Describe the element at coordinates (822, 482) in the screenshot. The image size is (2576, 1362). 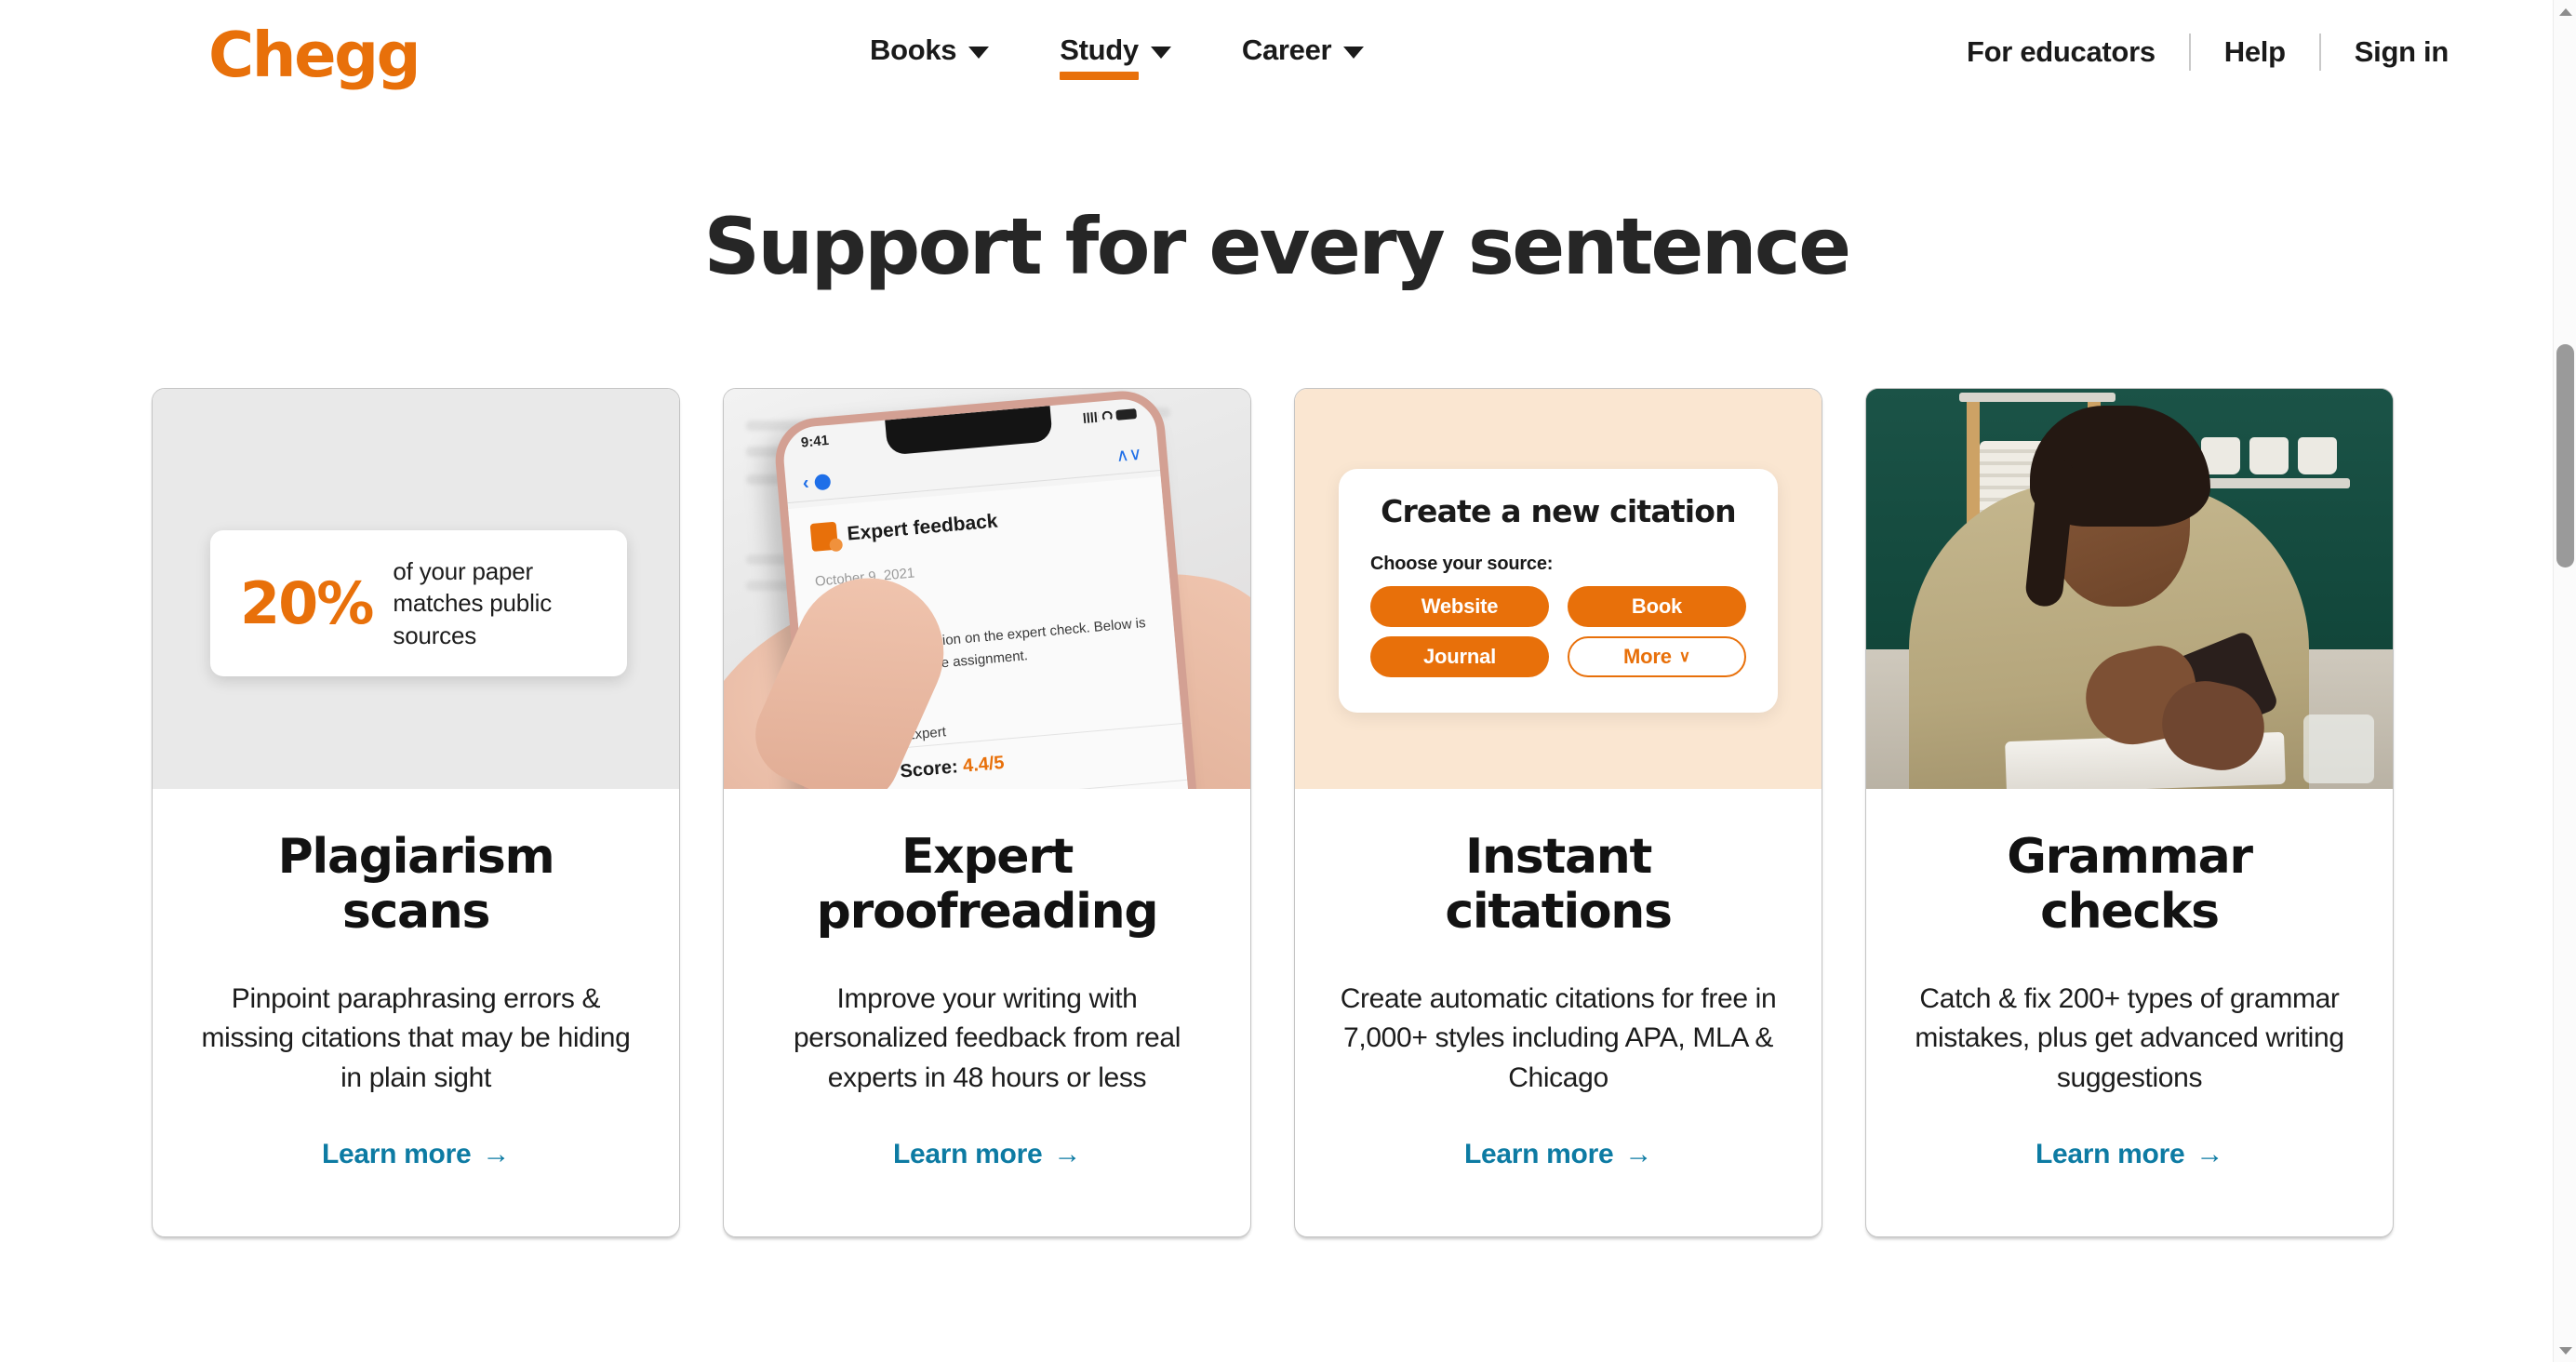
I see `unread-badge` at that location.